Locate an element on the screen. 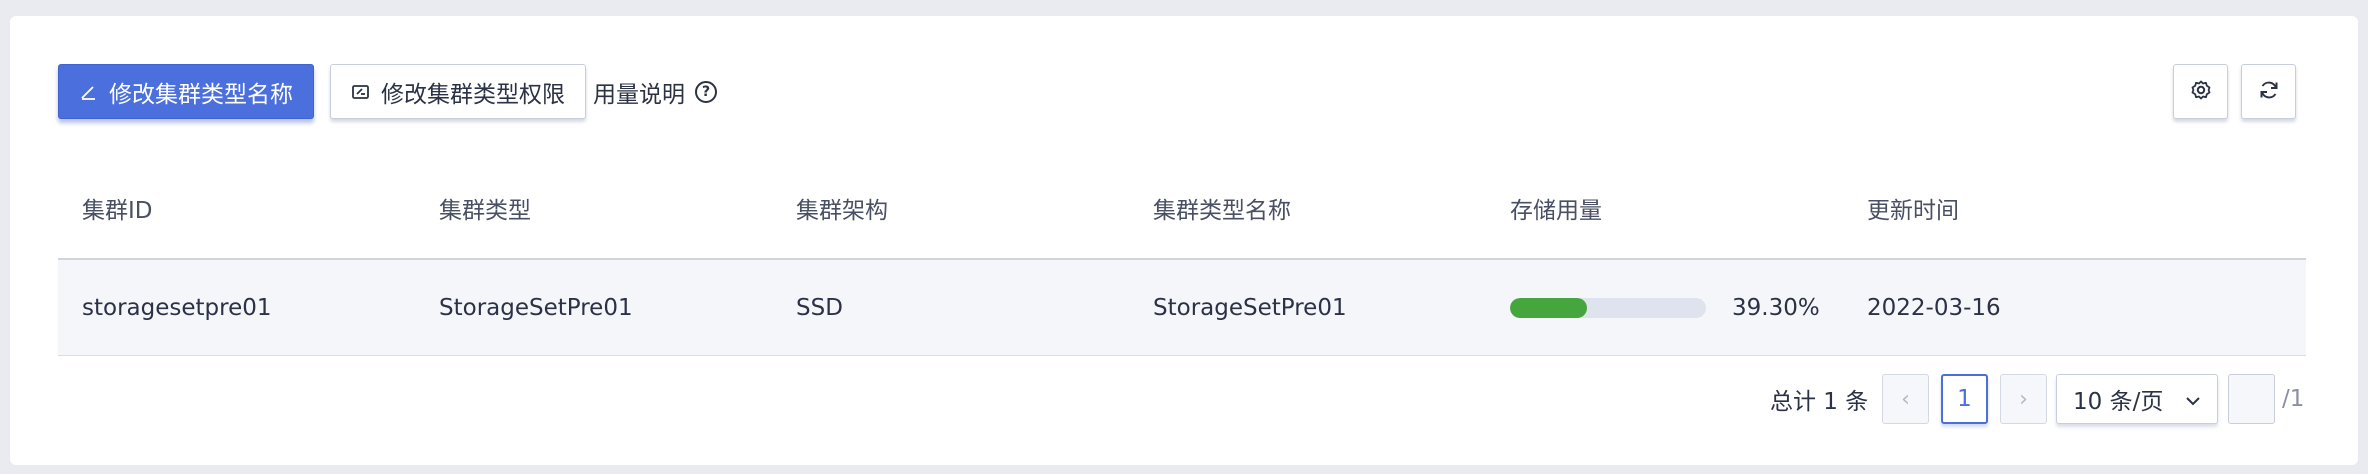 The width and height of the screenshot is (2368, 474). page-size-label: 10 条/页 is located at coordinates (2118, 402).